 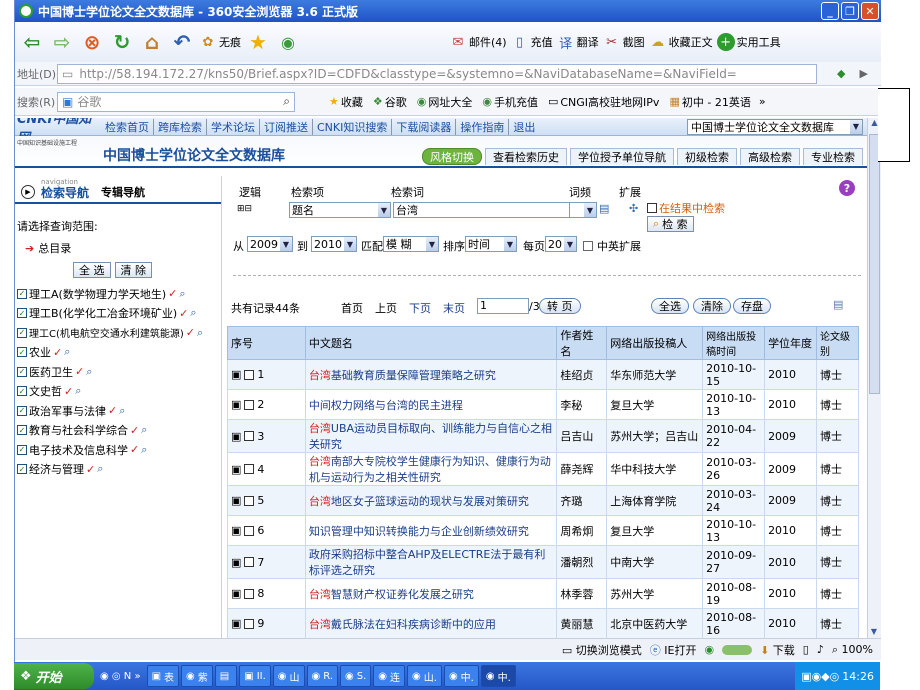 I want to click on title-link: UBA运动员目标取向、训练能力与自信心之相关研究, so click(x=430, y=436).